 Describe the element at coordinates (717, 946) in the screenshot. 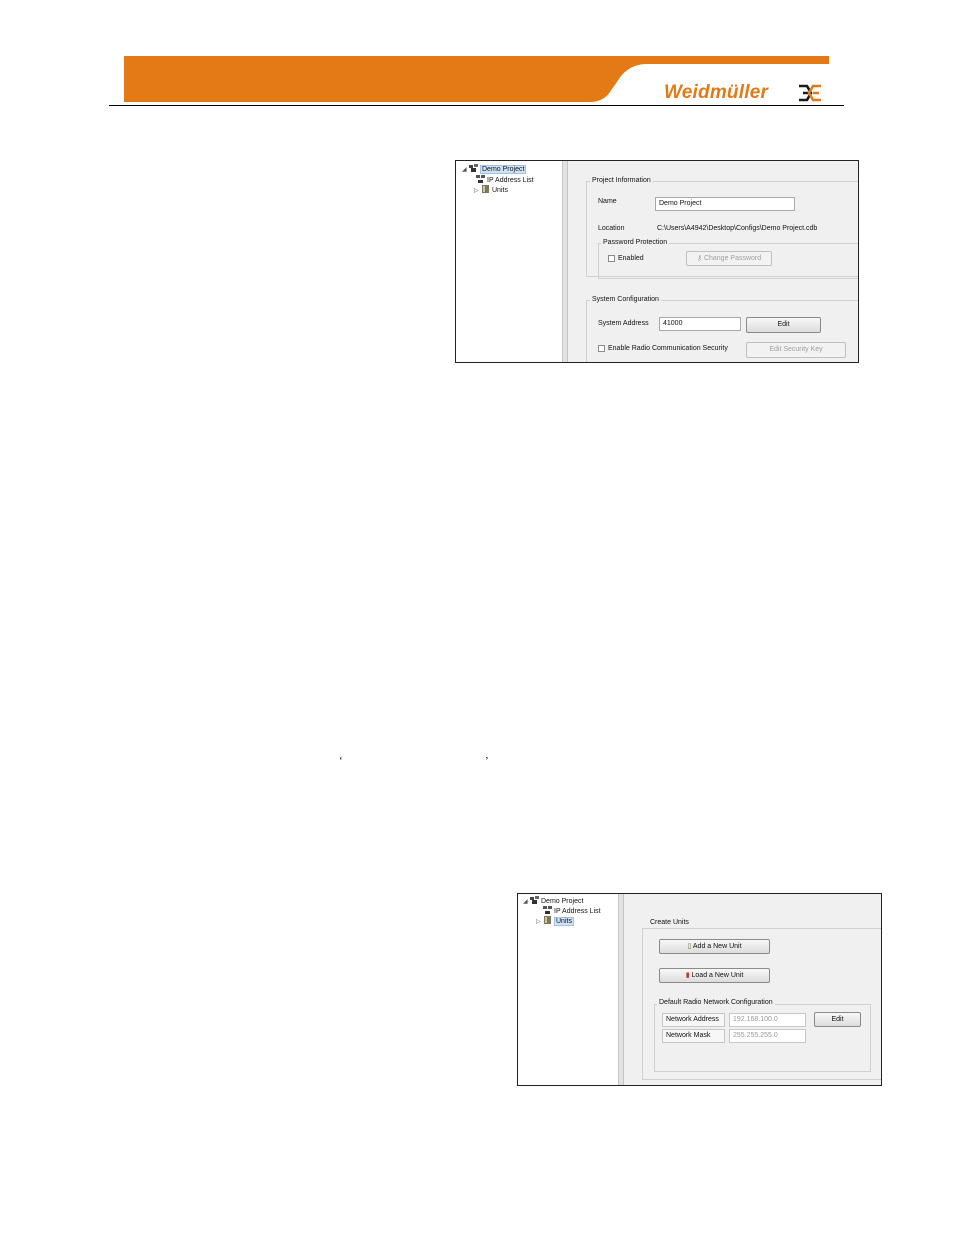

I see `button-label: Add a New Unit` at that location.